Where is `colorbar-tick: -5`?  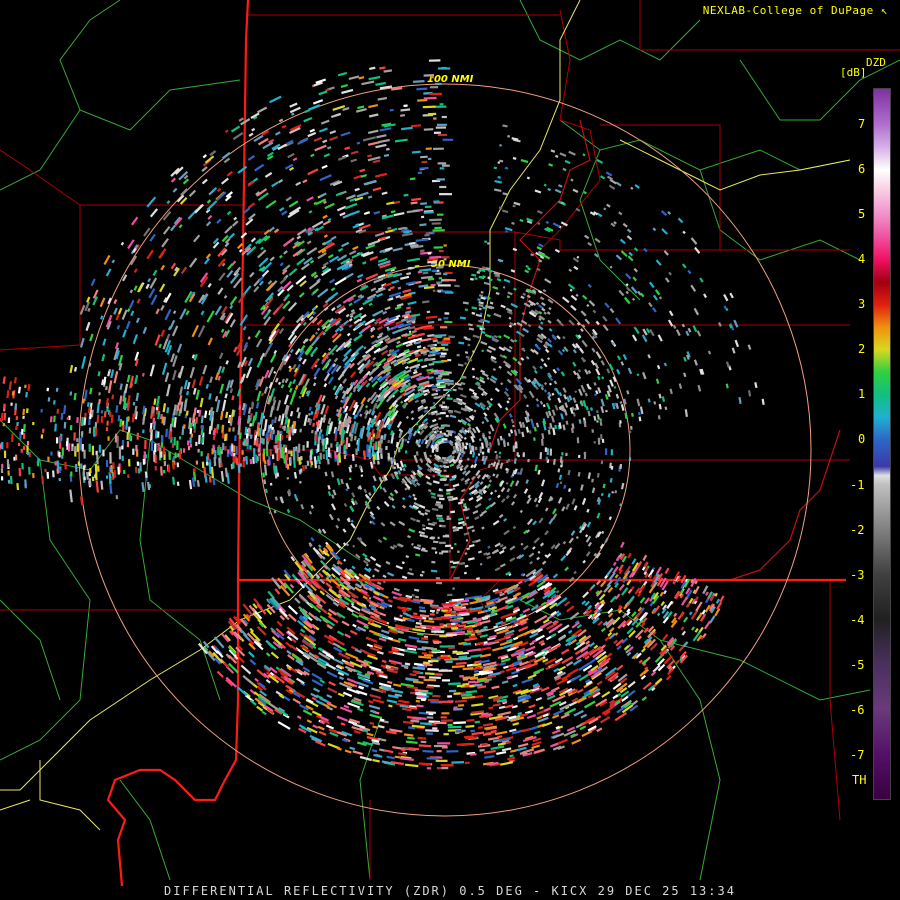
colorbar-tick: -5 is located at coordinates (857, 664).